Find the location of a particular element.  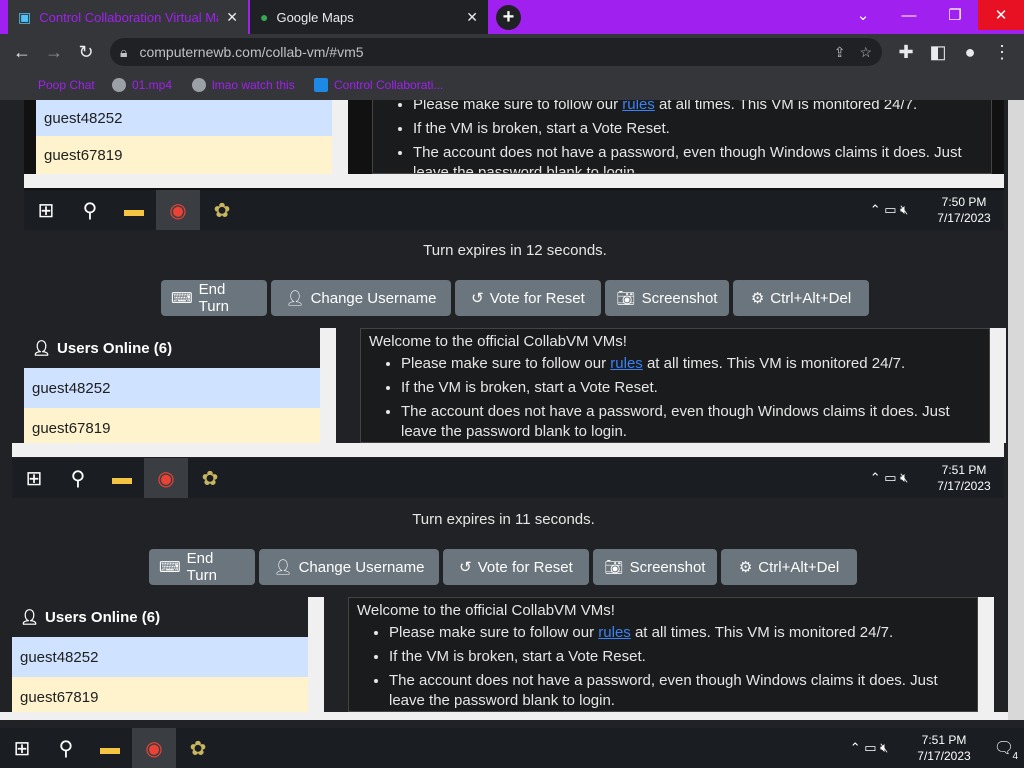

bookmark-item: lmao watch this is located at coordinates (243, 85).